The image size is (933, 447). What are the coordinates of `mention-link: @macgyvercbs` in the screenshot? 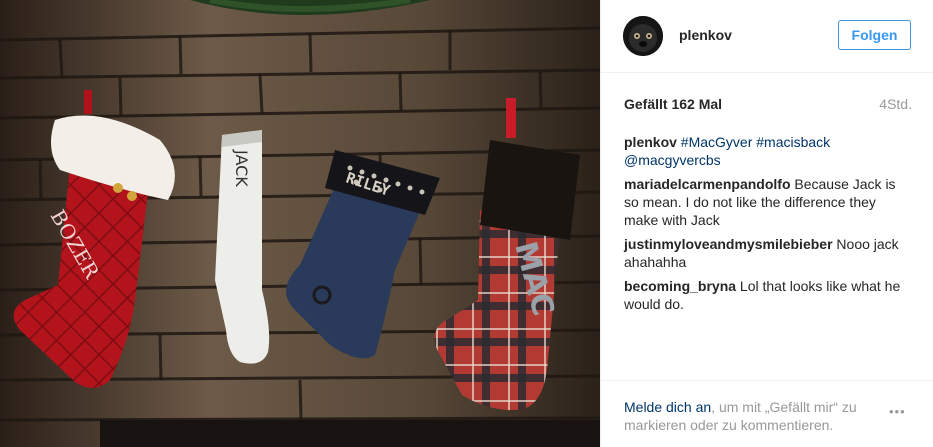 It's located at (672, 160).